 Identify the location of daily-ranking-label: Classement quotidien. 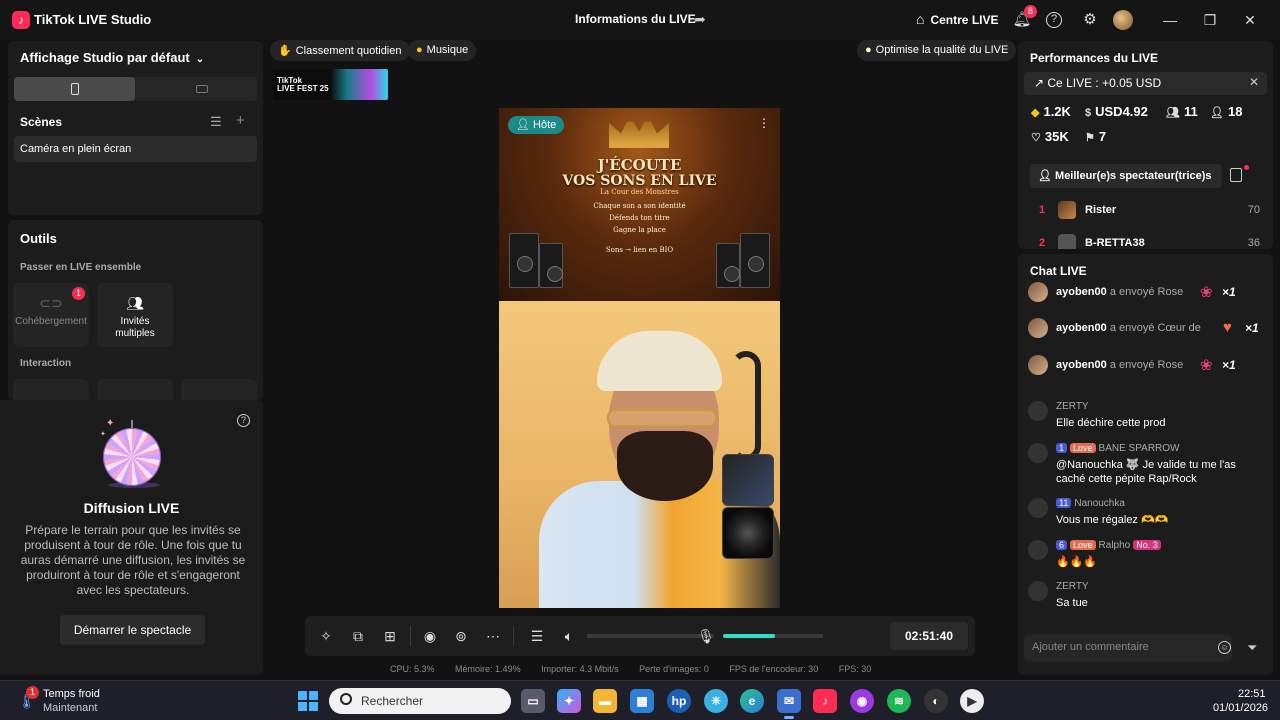
(348, 51).